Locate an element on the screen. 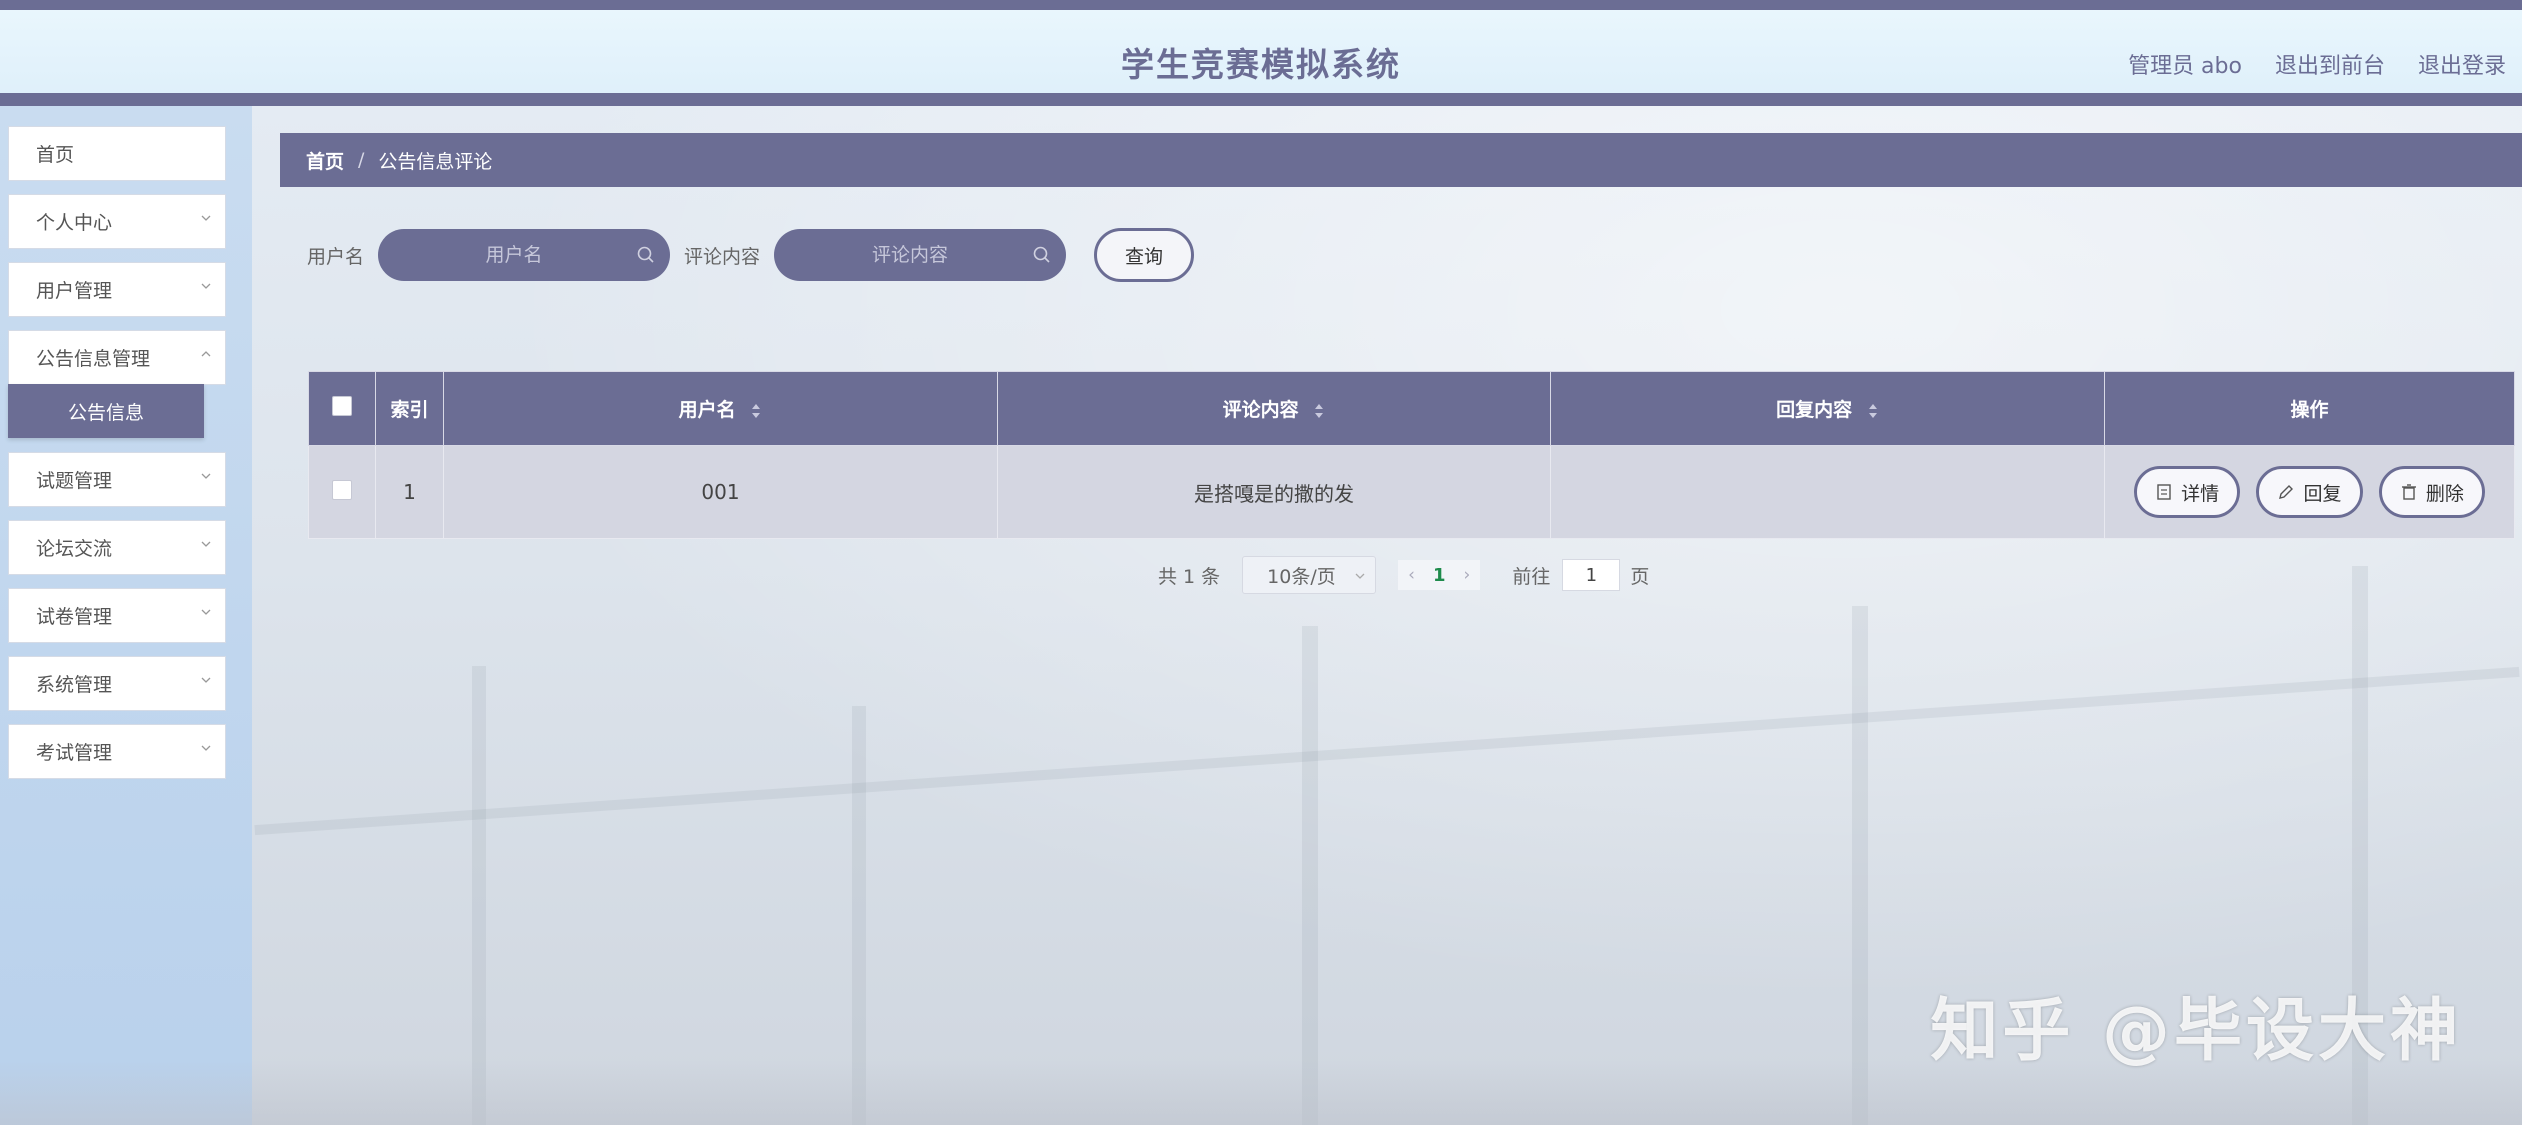 This screenshot has width=2522, height=1125. sidebar-item-label: 用户管理 is located at coordinates (74, 291).